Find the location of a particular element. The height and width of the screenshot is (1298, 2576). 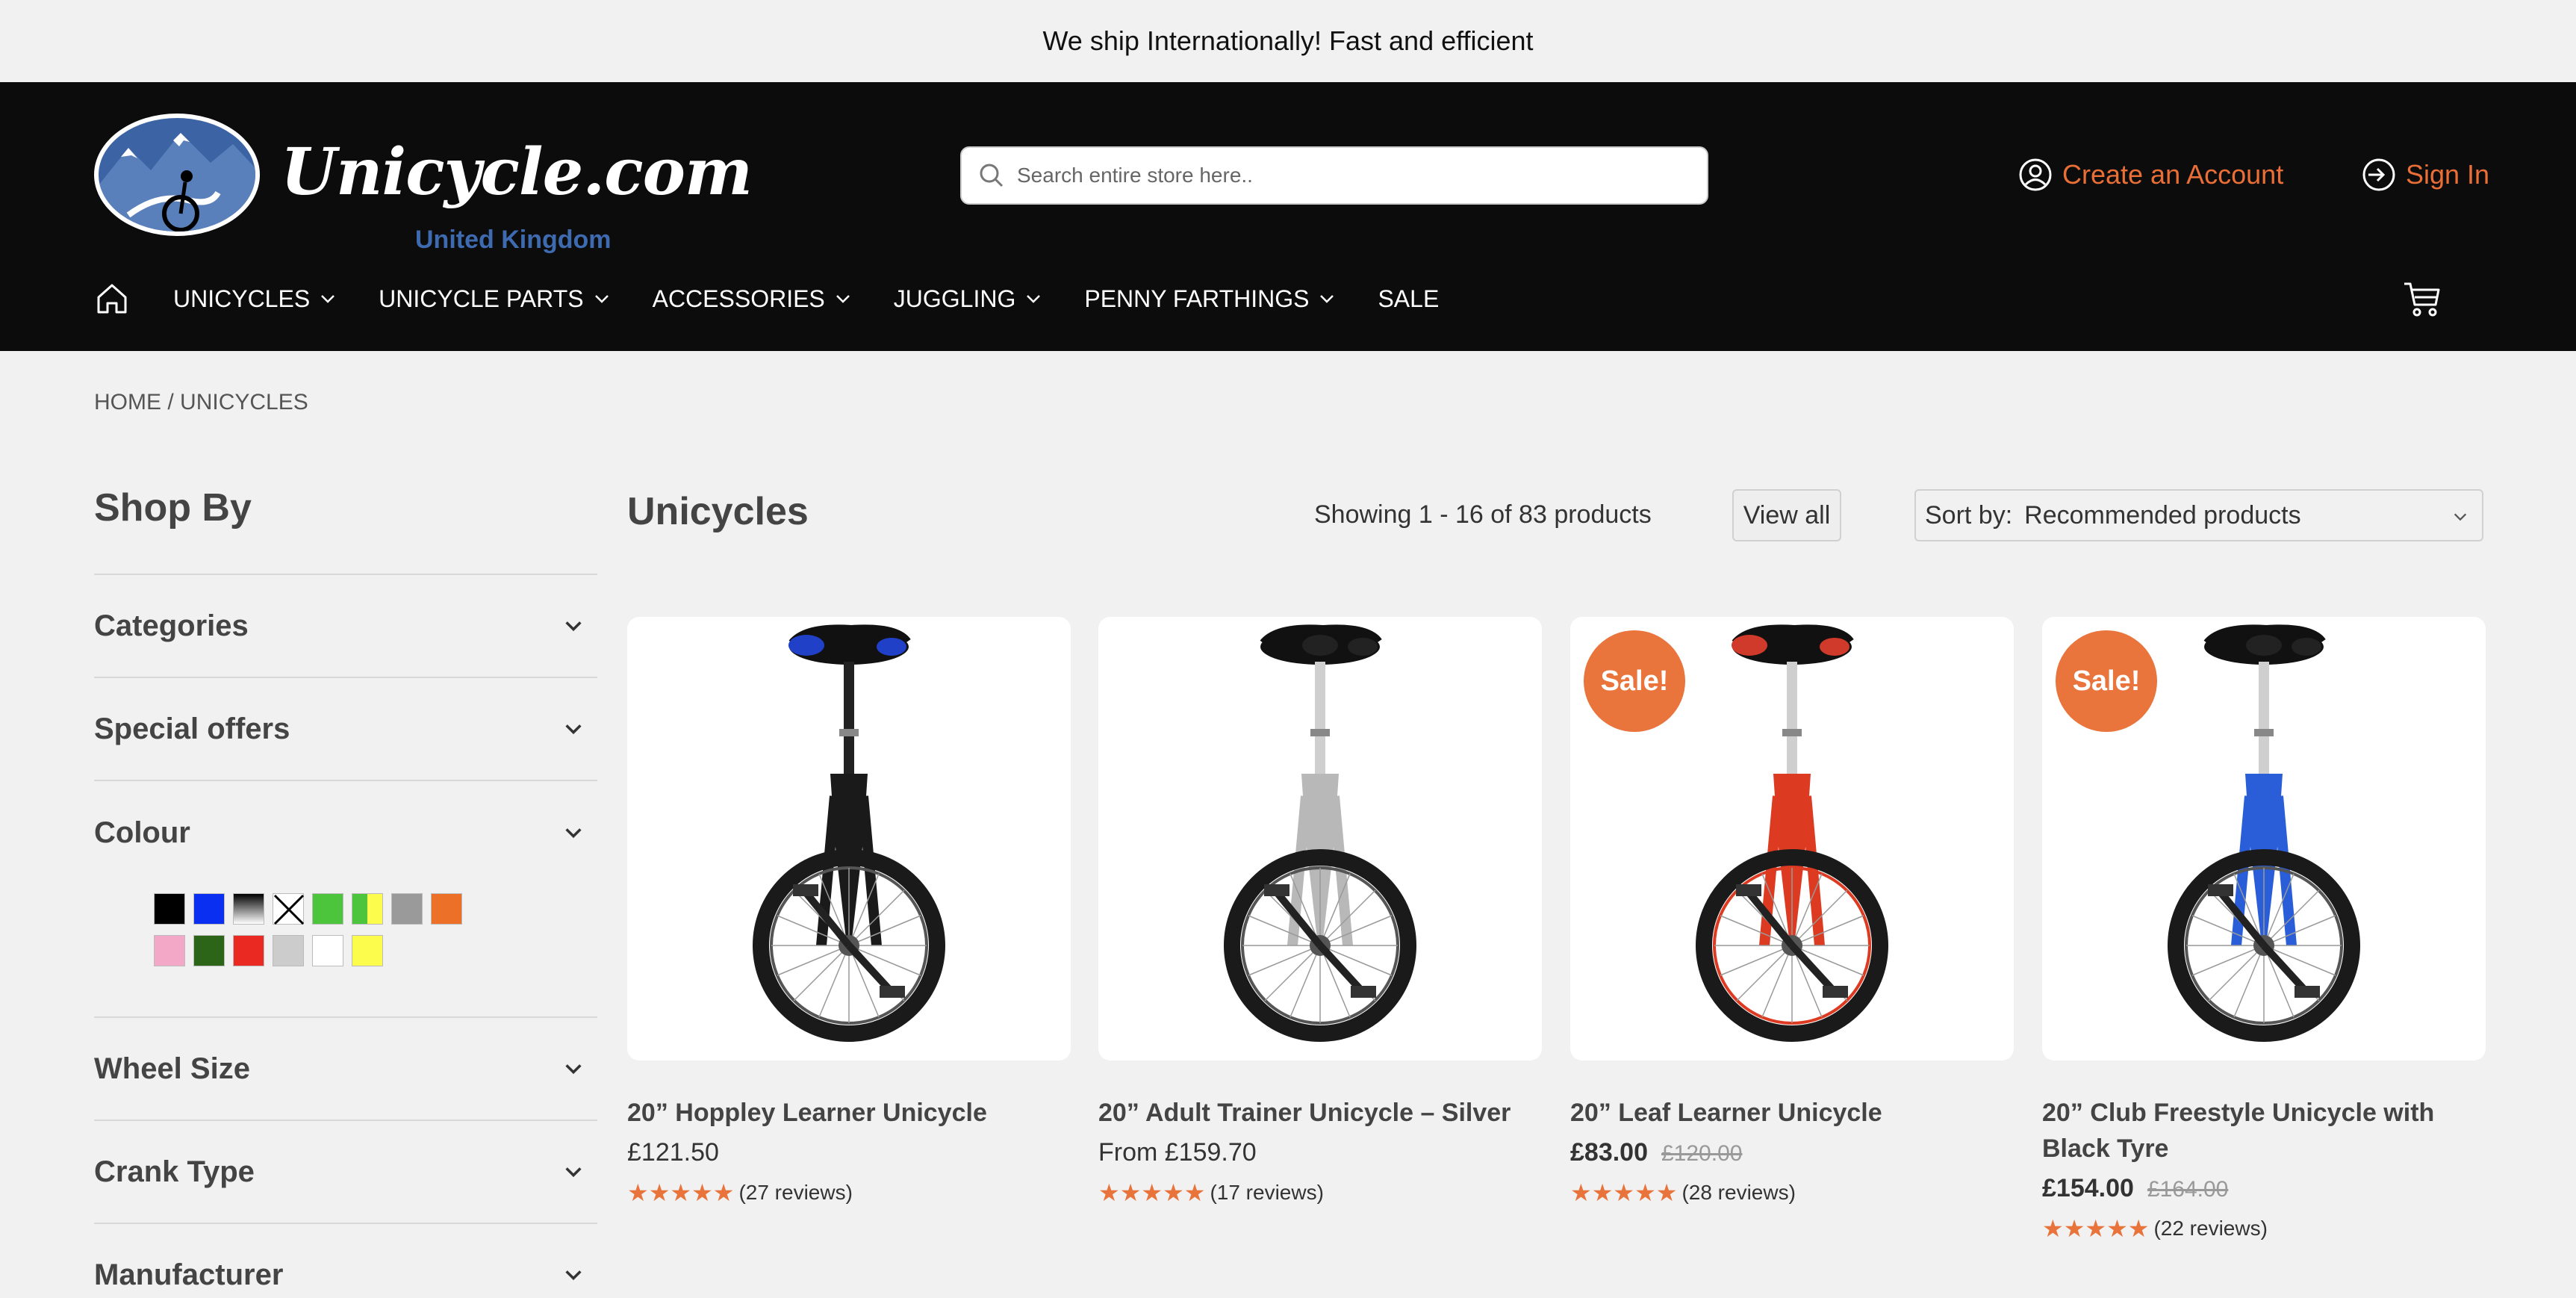

colour-swatches is located at coordinates (329, 935).